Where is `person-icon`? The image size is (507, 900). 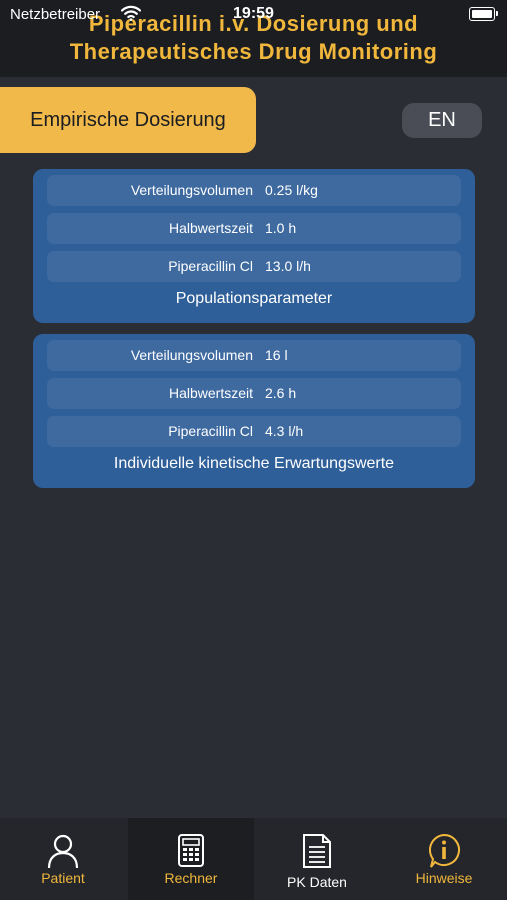 person-icon is located at coordinates (63, 851).